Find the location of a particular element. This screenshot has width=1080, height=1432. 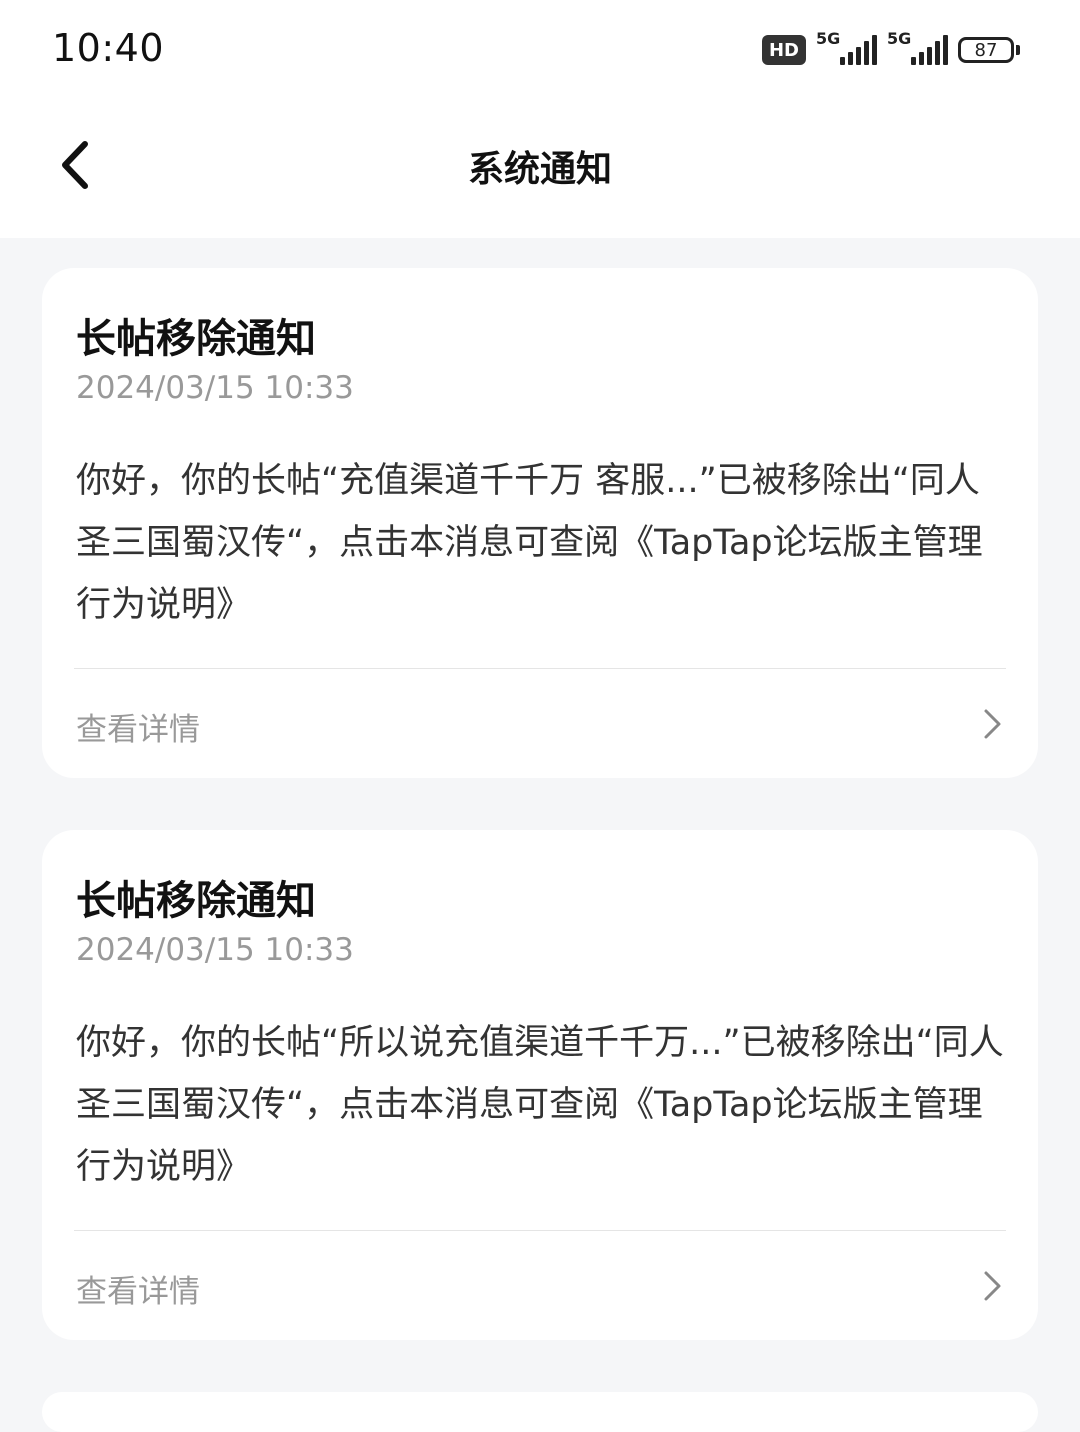

status-icons: HD 5G 5G 87 is located at coordinates (891, 50).